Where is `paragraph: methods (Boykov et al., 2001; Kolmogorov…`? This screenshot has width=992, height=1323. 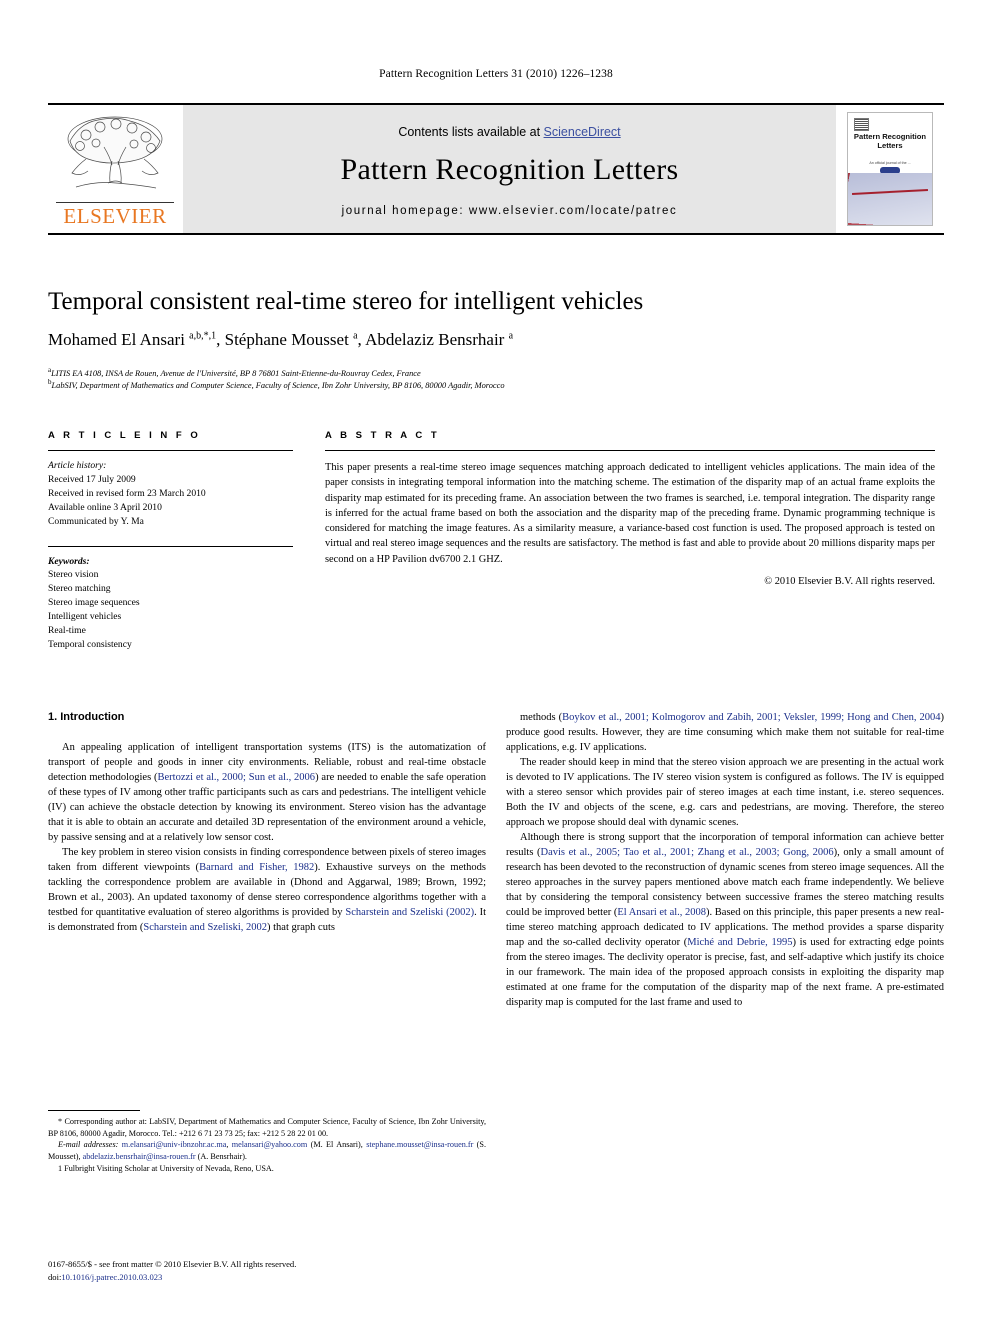 paragraph: methods (Boykov et al., 2001; Kolmogorov… is located at coordinates (725, 732).